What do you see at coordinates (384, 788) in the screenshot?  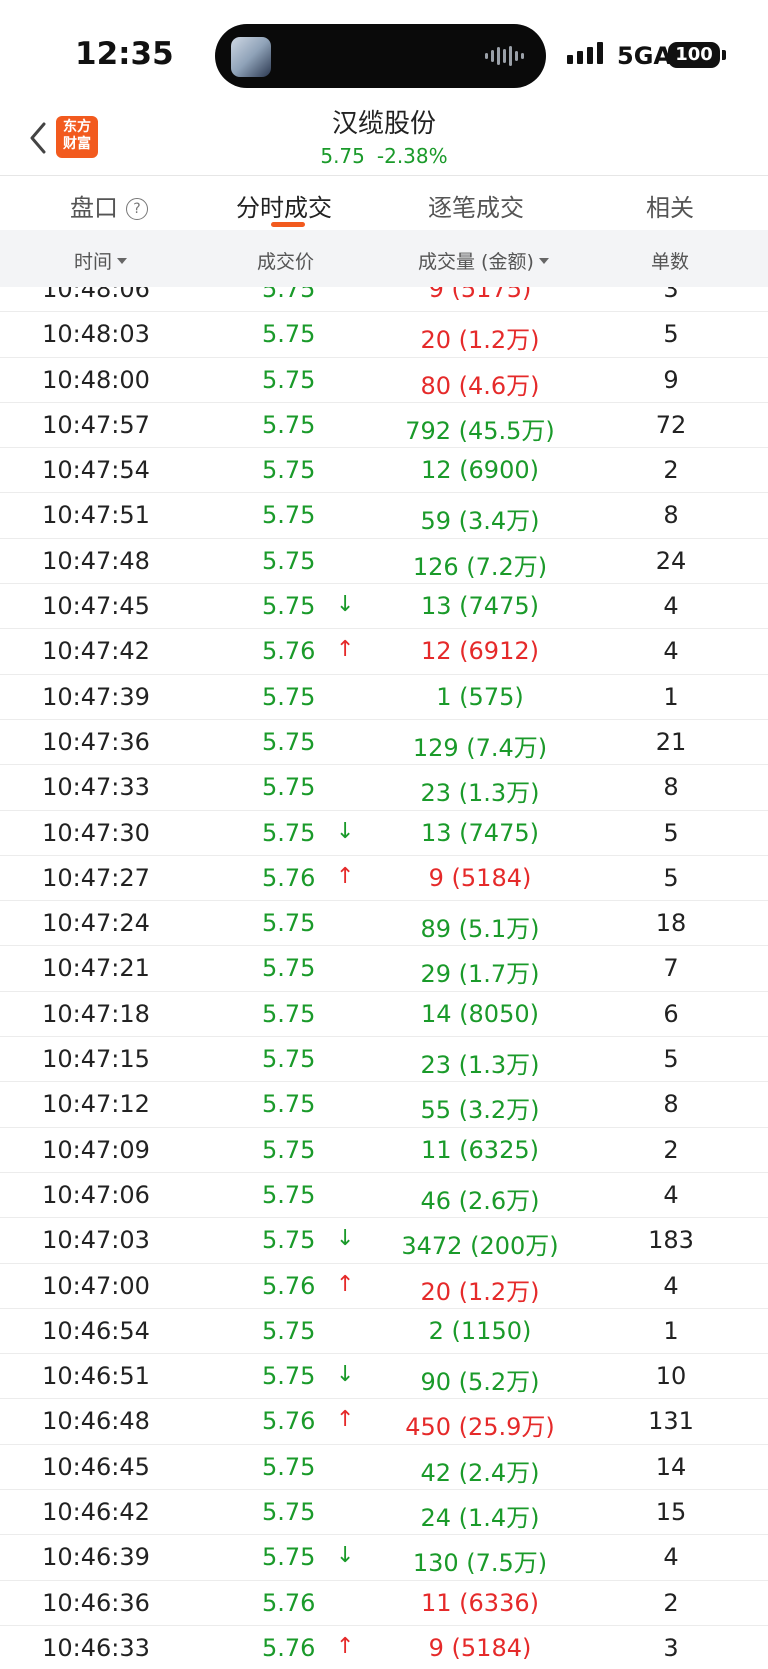 I see `table-row: 10:47:33 5.75 23 (1.3万) 8` at bounding box center [384, 788].